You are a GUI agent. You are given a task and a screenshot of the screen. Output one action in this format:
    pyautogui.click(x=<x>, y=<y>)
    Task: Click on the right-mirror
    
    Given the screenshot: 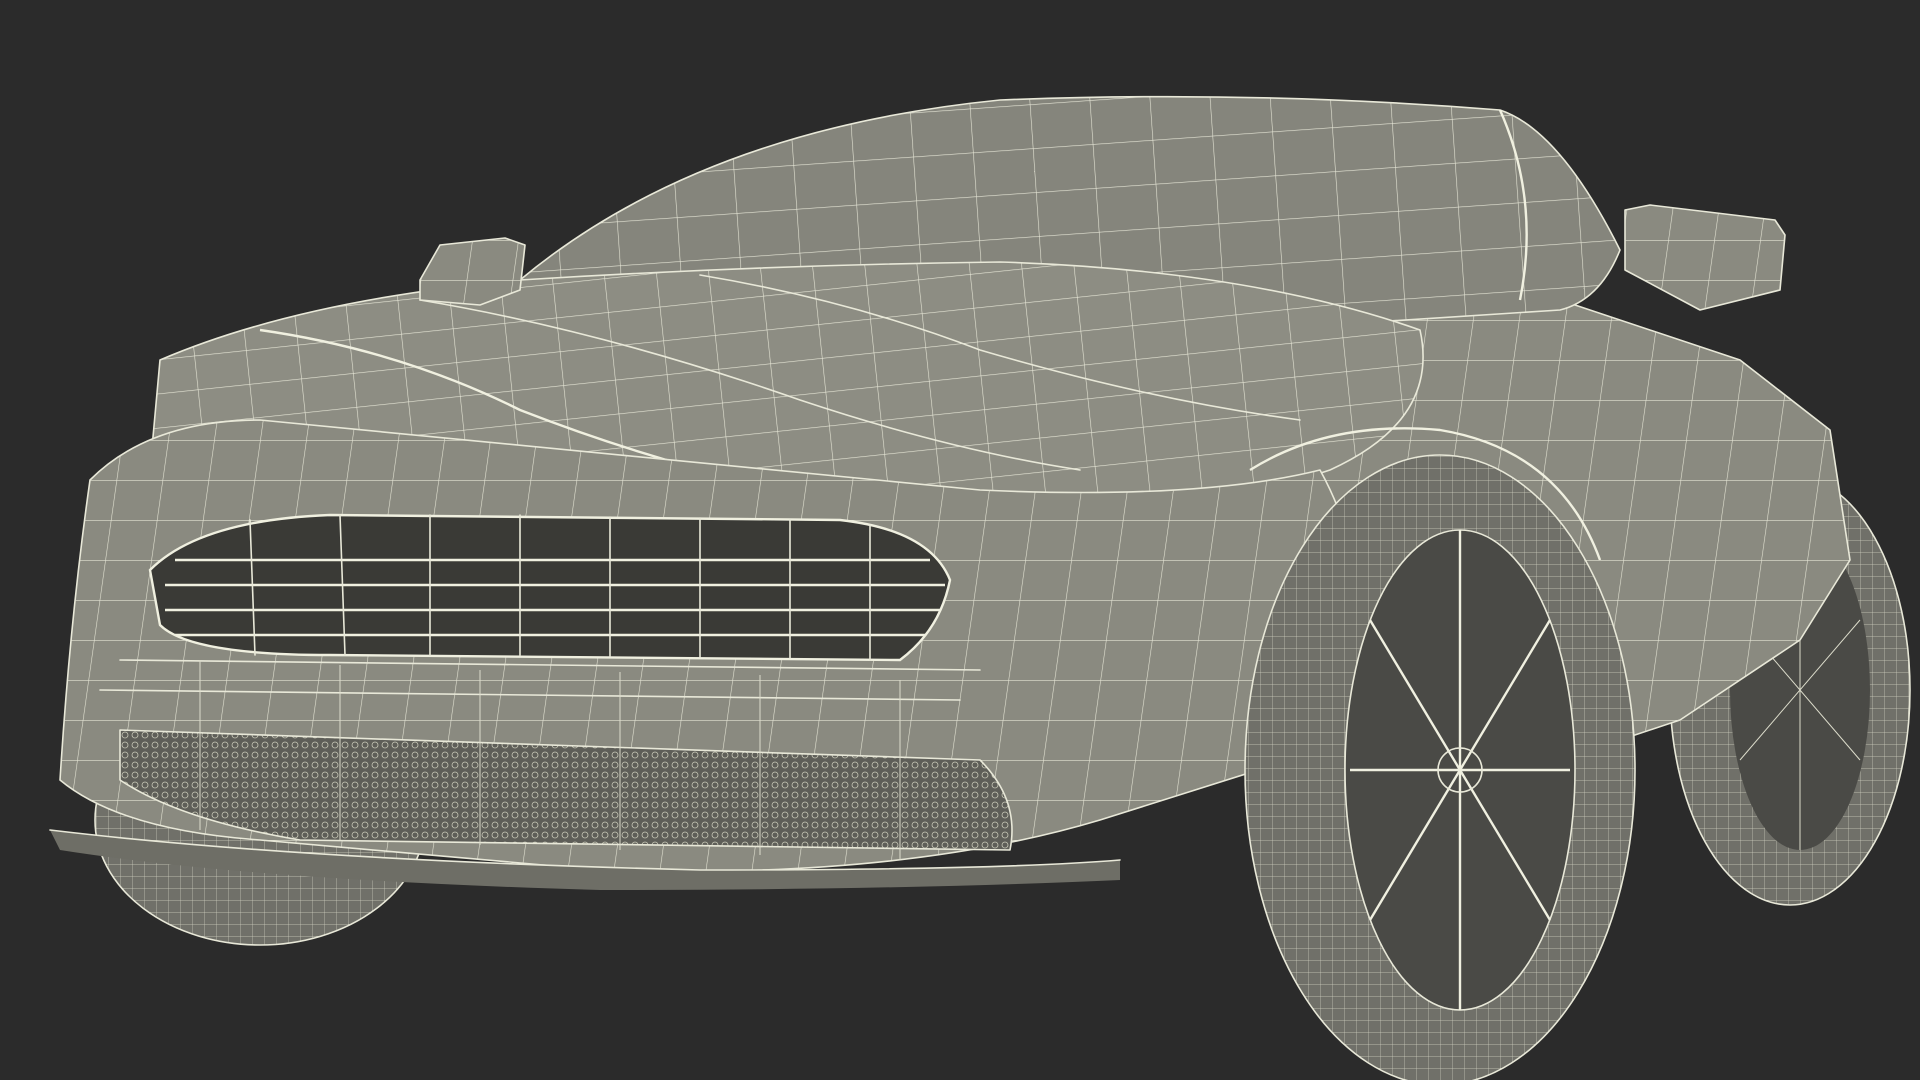 What is the action you would take?
    pyautogui.click(x=1705, y=257)
    